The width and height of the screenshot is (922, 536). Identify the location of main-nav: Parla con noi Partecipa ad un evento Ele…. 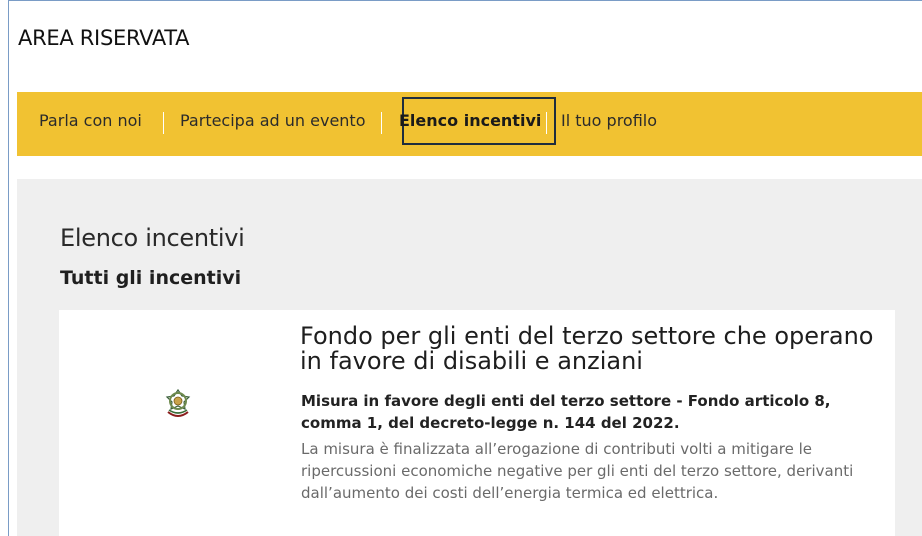
(469, 124).